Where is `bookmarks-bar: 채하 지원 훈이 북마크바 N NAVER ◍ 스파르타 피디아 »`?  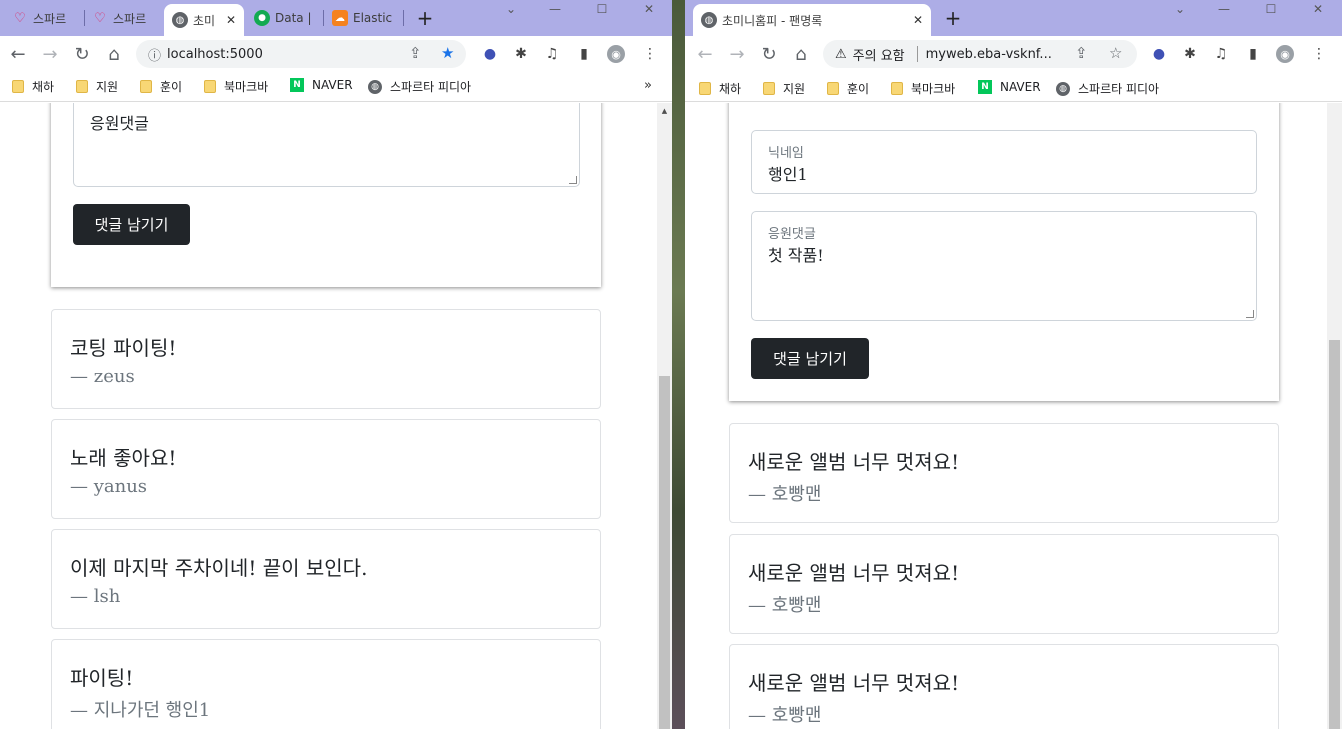 bookmarks-bar: 채하 지원 훈이 북마크바 N NAVER ◍ 스파르타 피디아 » is located at coordinates (336, 87).